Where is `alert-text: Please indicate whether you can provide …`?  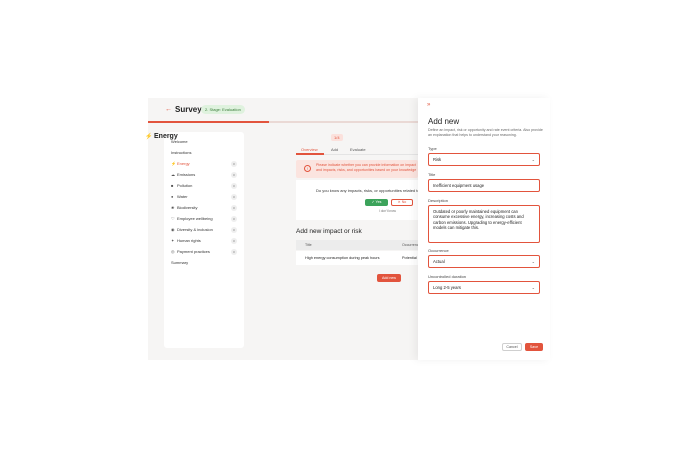
alert-text: Please indicate whether you can provide … is located at coordinates (366, 167).